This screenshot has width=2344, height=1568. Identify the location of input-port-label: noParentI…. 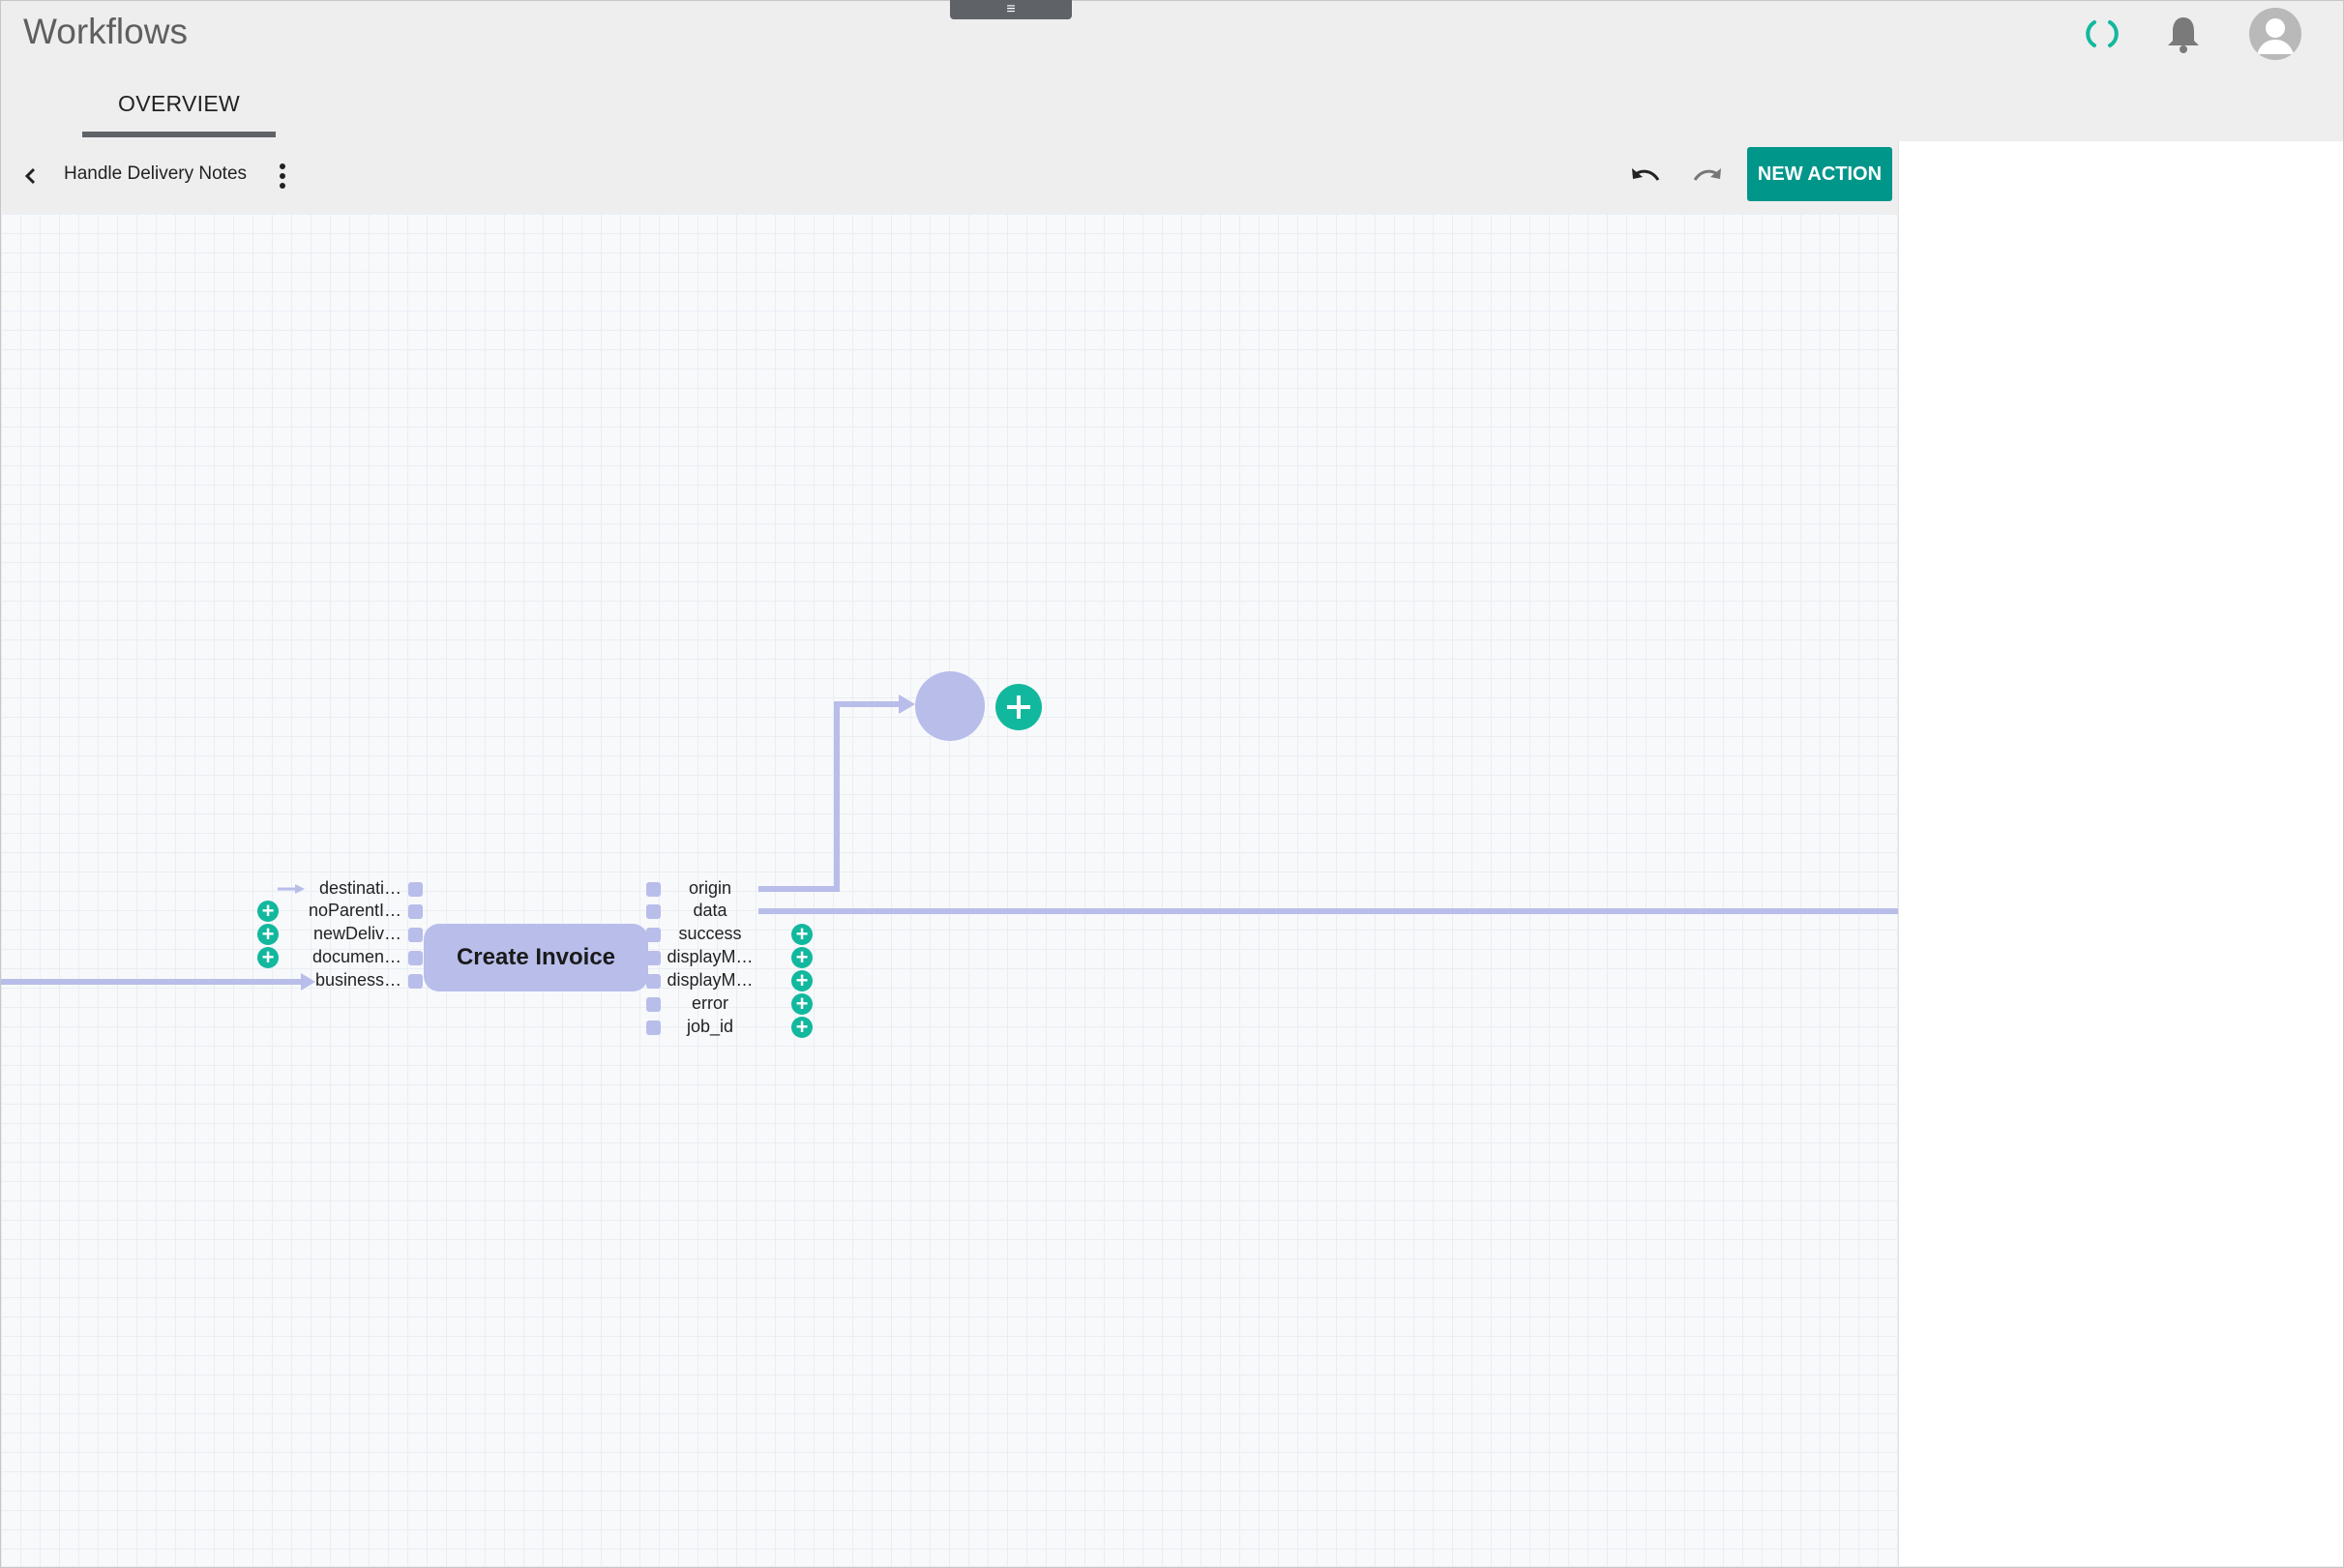
(354, 911).